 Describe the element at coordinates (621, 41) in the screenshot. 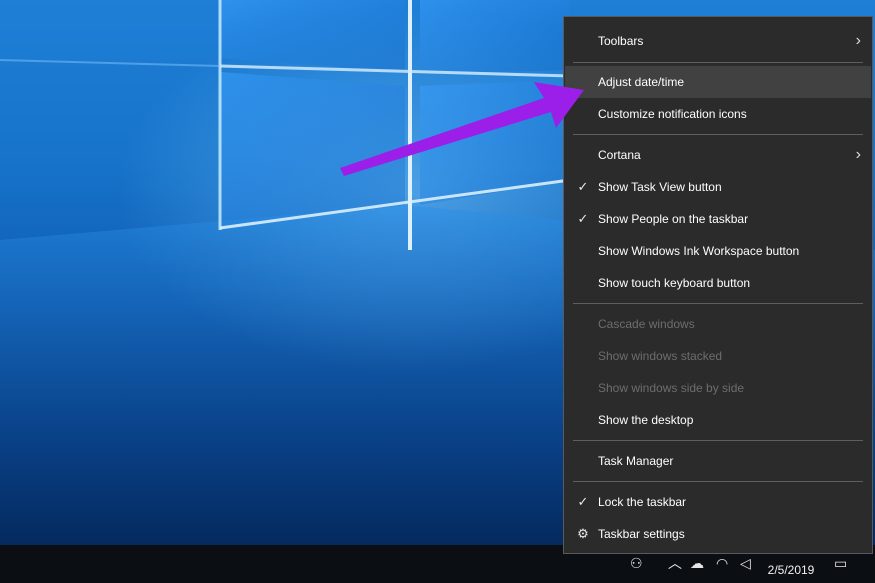

I see `menu-item-label: Toolbars` at that location.